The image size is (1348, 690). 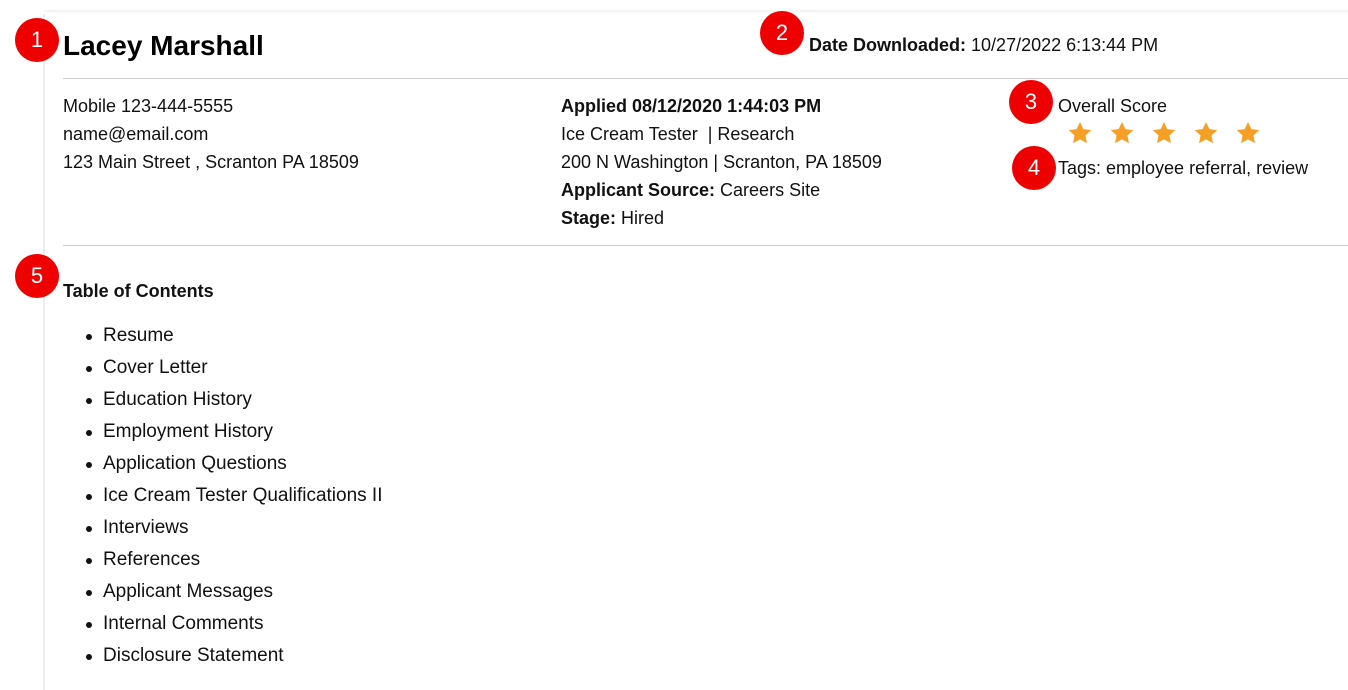 I want to click on section-divider, so click(x=705, y=245).